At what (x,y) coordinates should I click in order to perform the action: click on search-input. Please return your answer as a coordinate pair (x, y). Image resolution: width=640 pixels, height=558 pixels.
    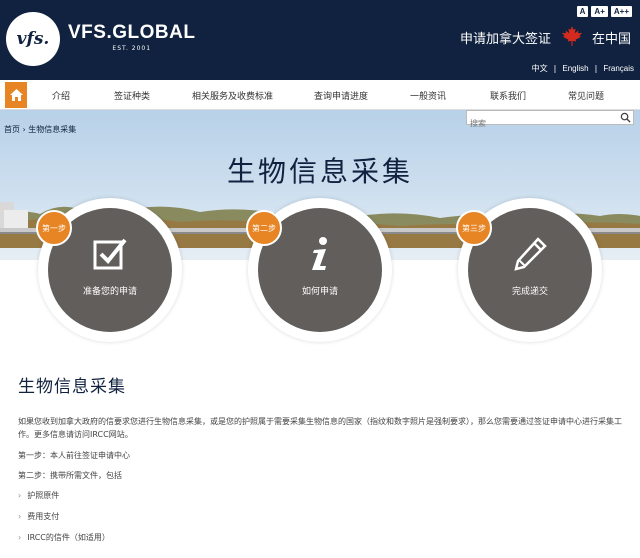
    Looking at the image, I should click on (542, 123).